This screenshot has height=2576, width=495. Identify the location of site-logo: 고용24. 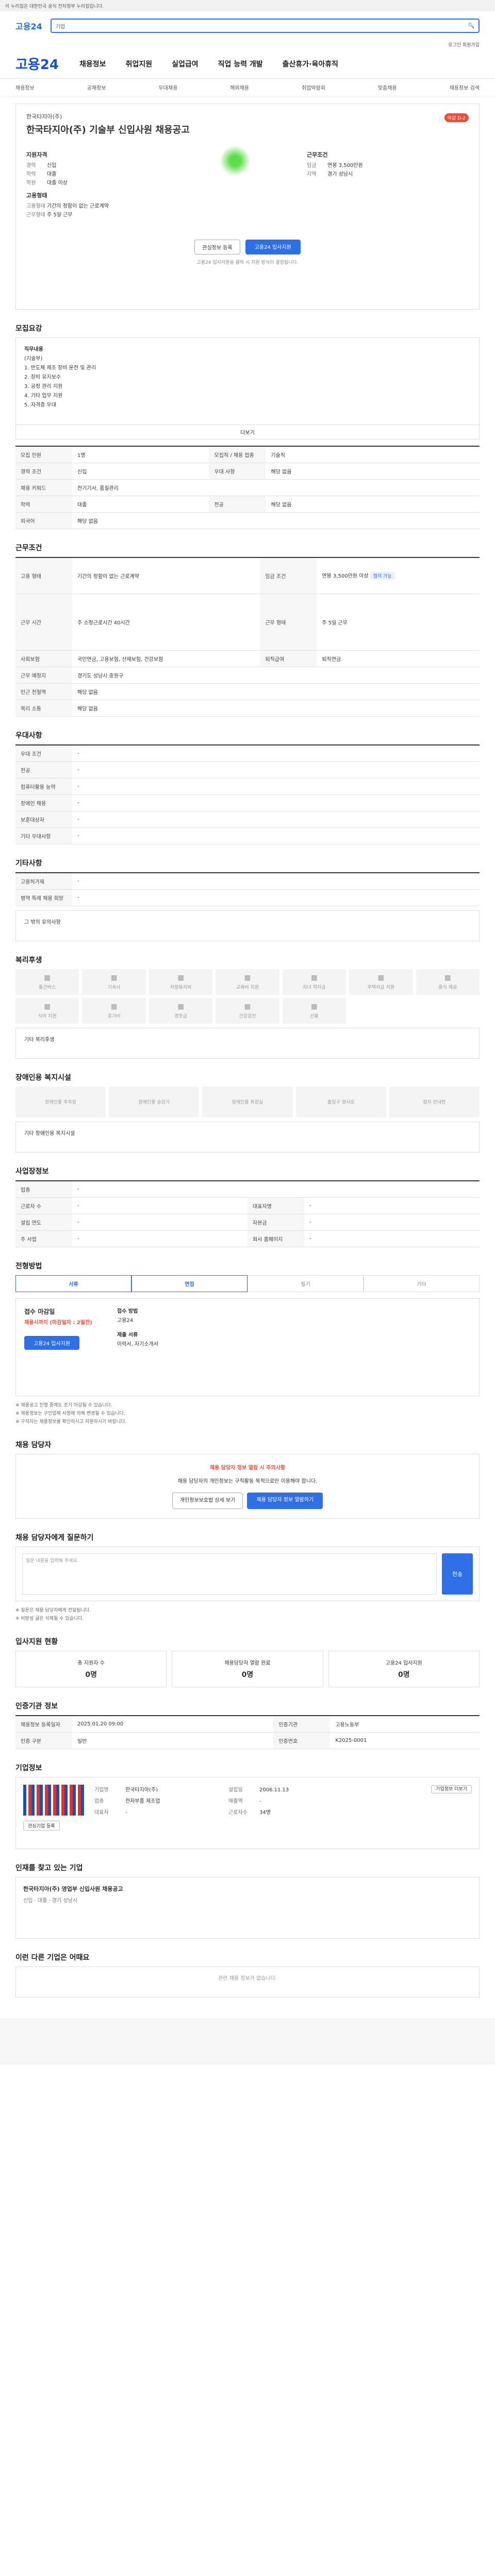
(28, 26).